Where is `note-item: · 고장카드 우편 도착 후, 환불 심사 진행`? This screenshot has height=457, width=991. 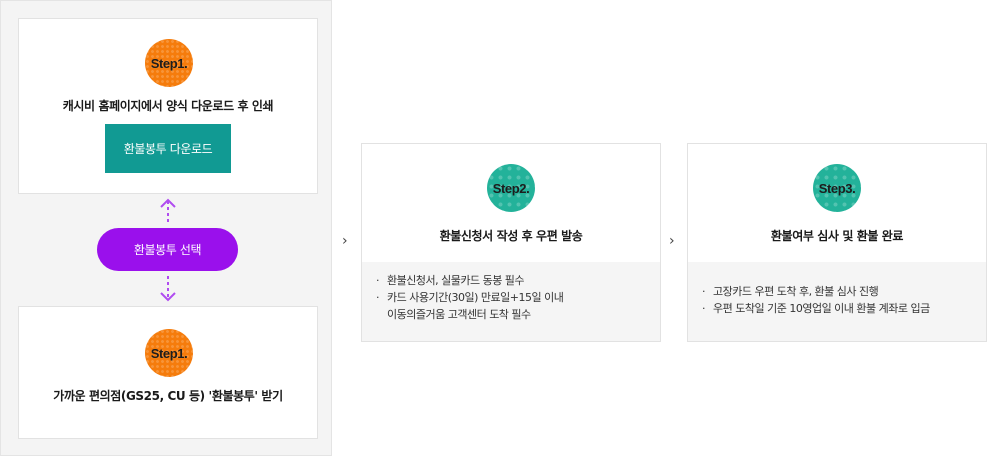 note-item: · 고장카드 우편 도착 후, 환불 심사 진행 is located at coordinates (790, 291).